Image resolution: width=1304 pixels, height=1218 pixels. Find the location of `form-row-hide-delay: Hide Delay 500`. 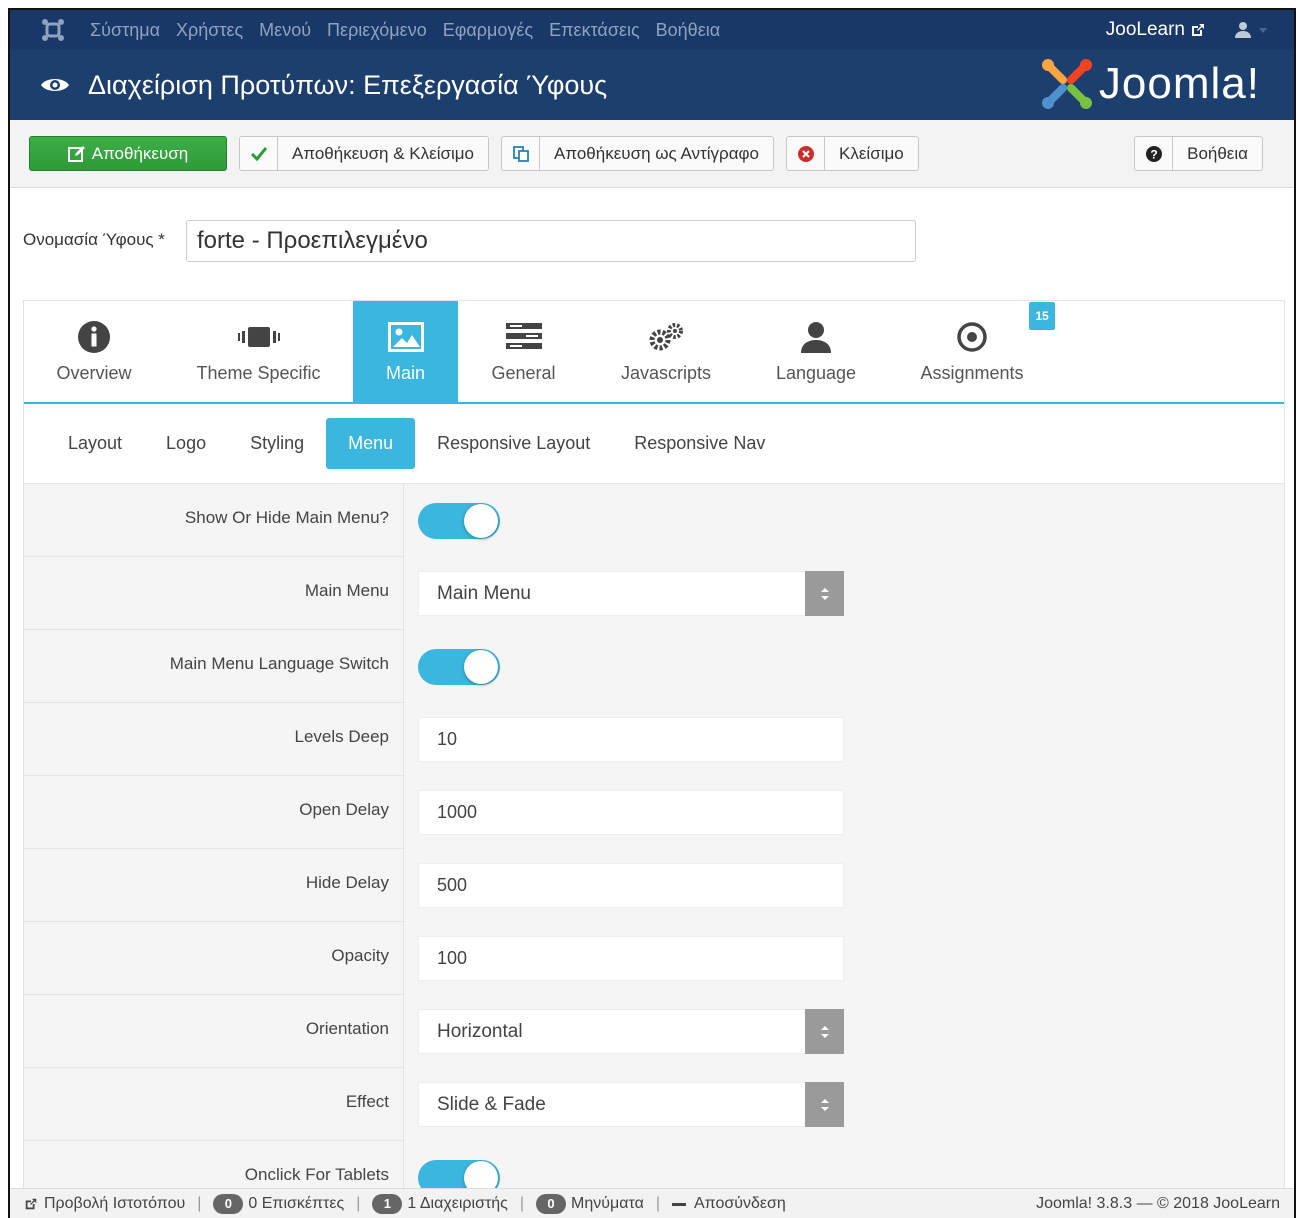

form-row-hide-delay: Hide Delay 500 is located at coordinates (654, 885).